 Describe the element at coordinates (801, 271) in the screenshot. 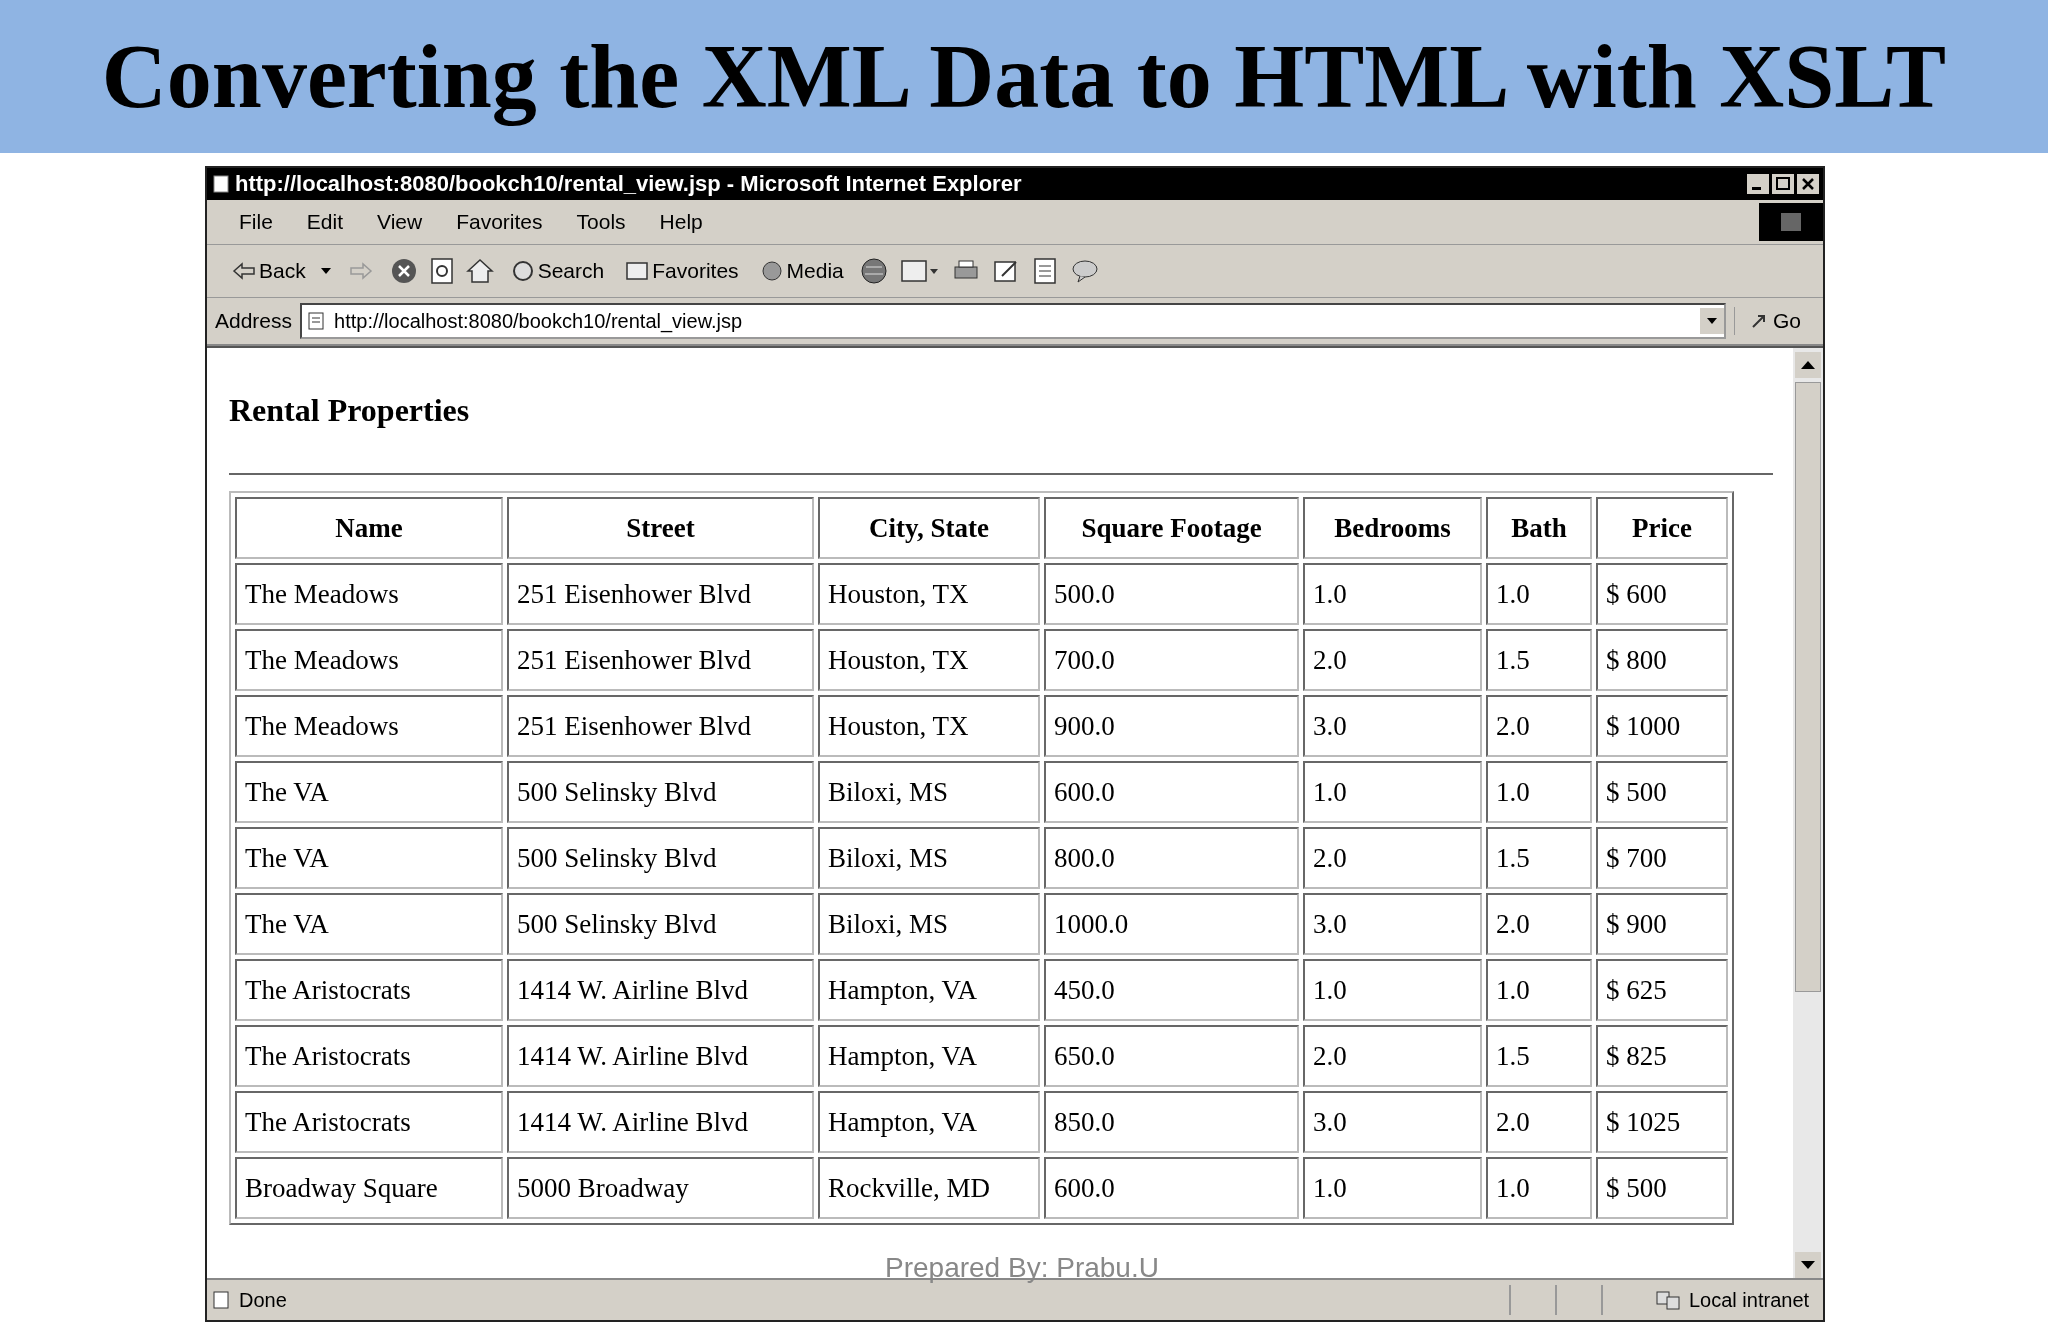

I see `media-button: Media` at that location.